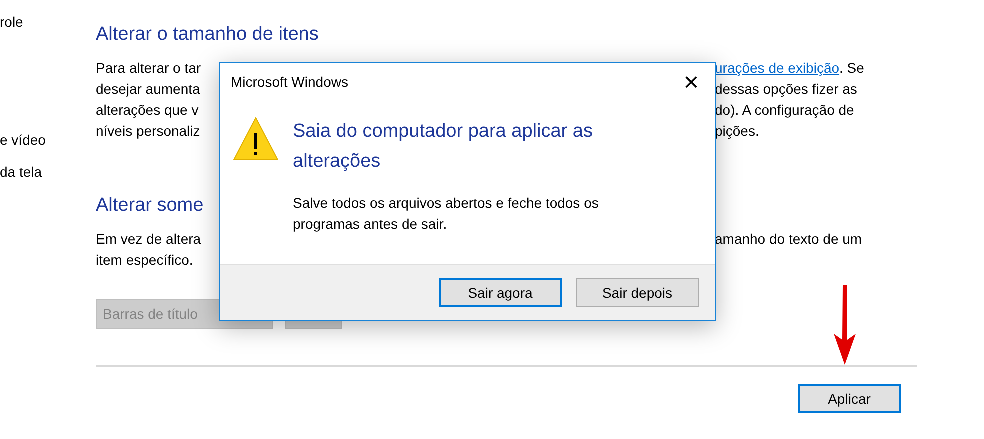 The width and height of the screenshot is (984, 439). Describe the element at coordinates (148, 130) in the screenshot. I see `paragraph-text: níveis personaliz` at that location.